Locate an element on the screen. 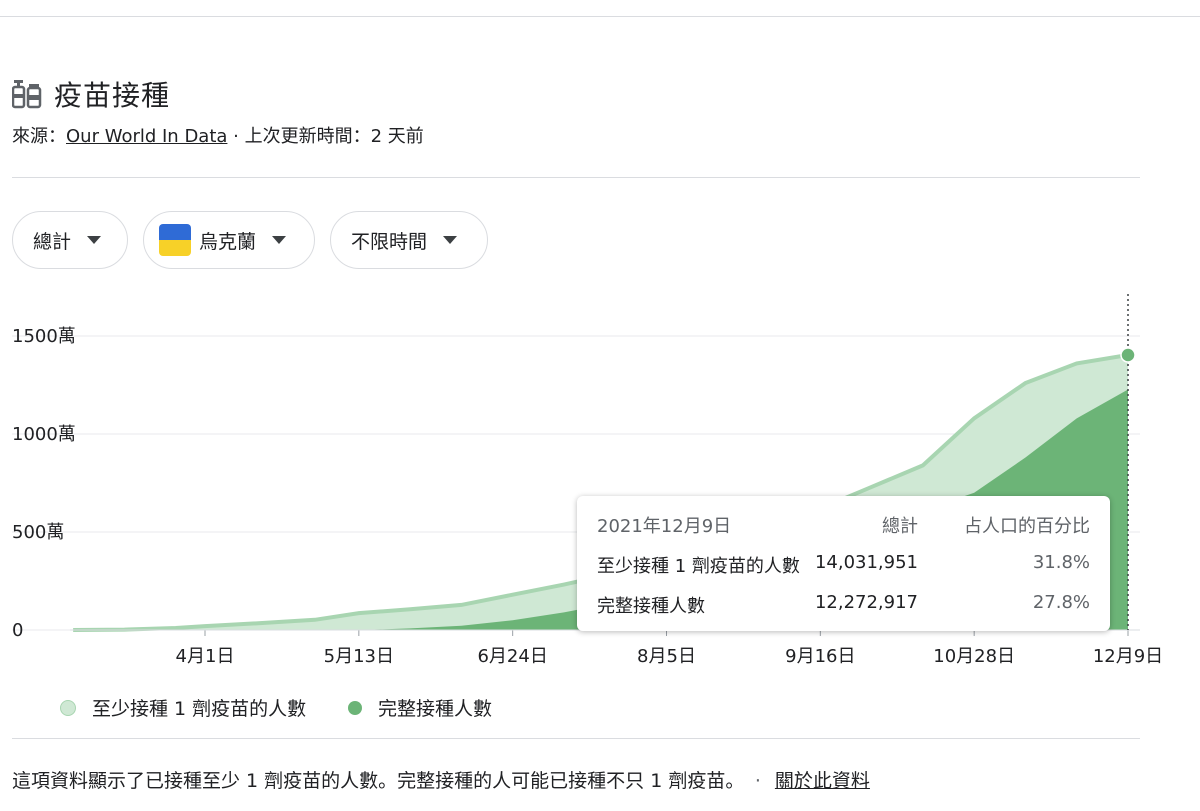 This screenshot has height=811, width=1200. y-tick-label: 500萬 is located at coordinates (38, 532).